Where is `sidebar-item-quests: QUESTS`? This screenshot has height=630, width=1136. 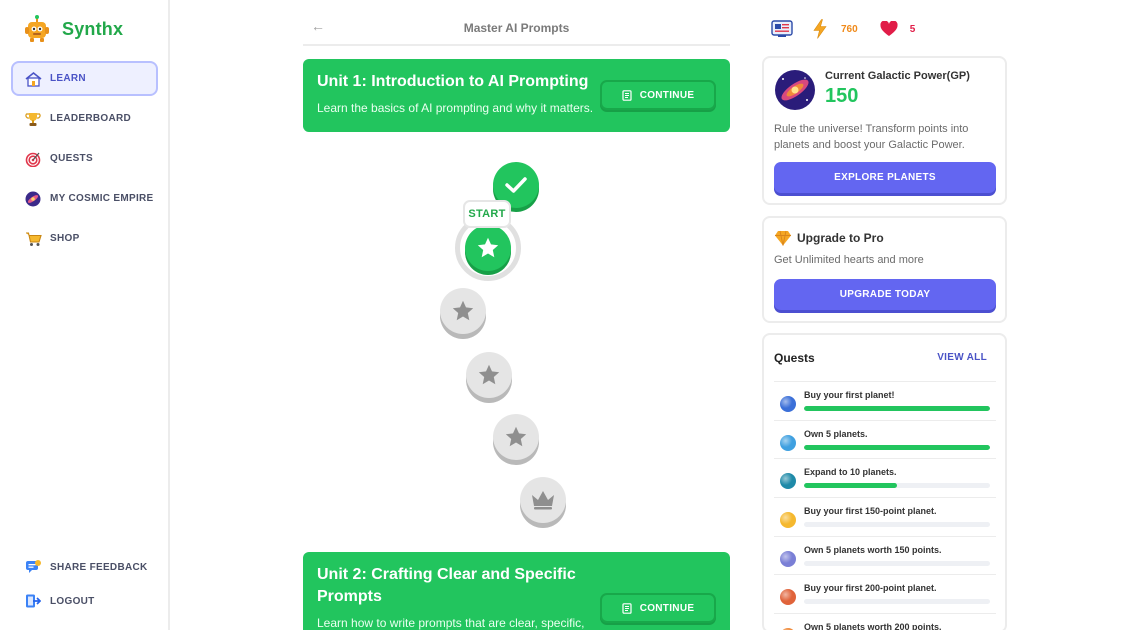 sidebar-item-quests: QUESTS is located at coordinates (84, 158).